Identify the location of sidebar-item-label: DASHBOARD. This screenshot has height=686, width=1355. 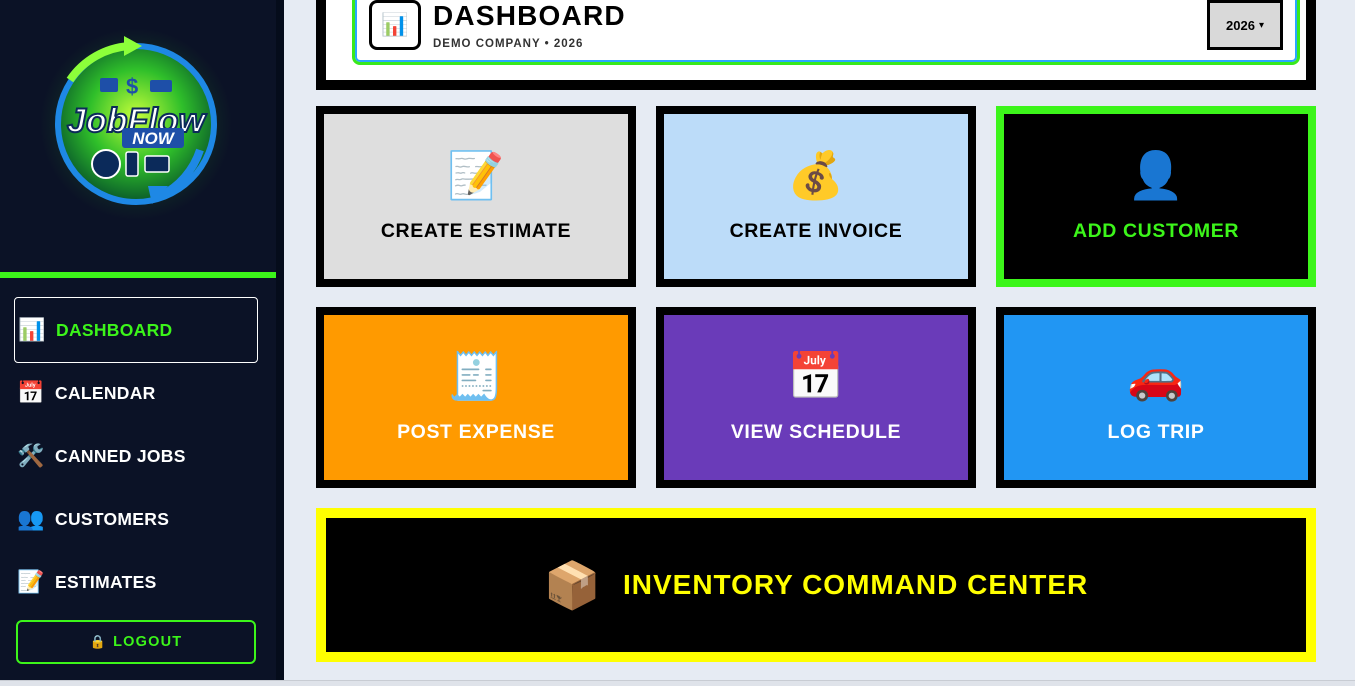
(114, 329).